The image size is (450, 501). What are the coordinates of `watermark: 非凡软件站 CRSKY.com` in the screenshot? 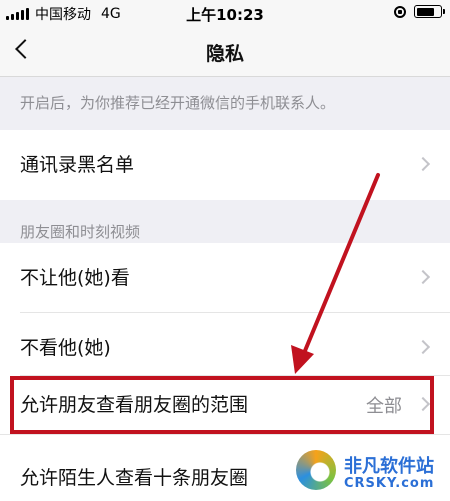 It's located at (371, 472).